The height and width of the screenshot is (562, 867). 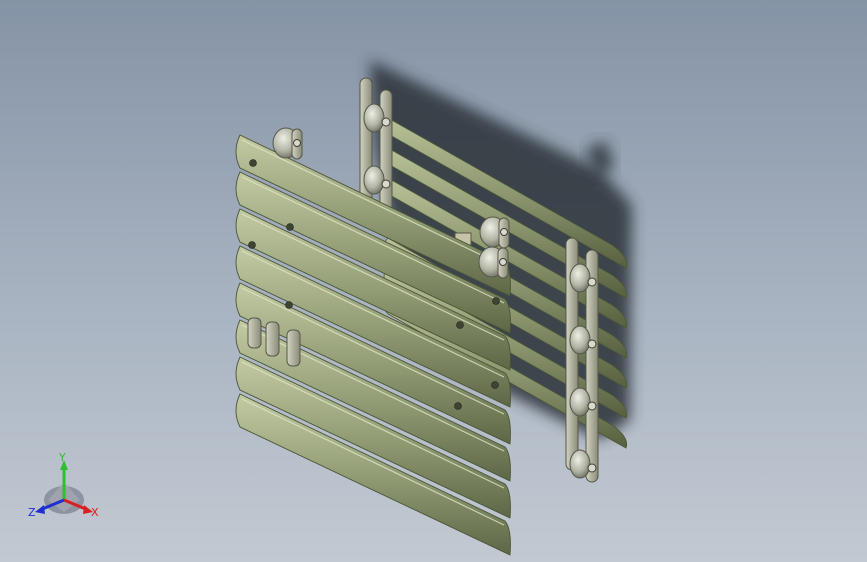 I want to click on triad-x-label: X, so click(x=95, y=512).